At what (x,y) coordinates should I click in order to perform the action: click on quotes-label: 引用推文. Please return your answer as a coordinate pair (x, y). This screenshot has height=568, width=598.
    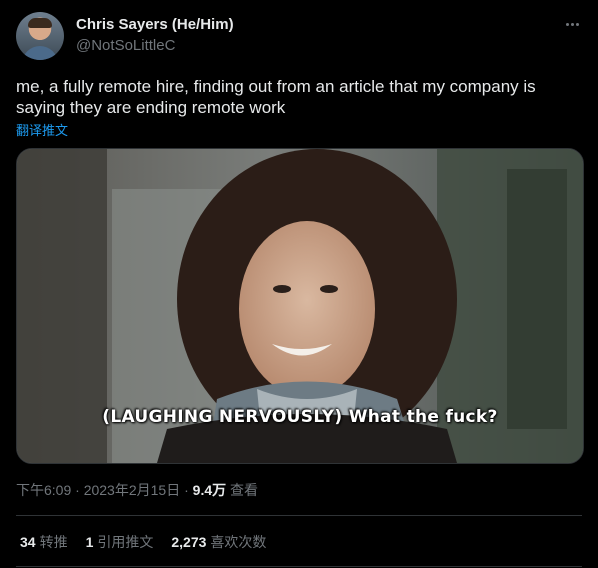
    Looking at the image, I should click on (125, 542).